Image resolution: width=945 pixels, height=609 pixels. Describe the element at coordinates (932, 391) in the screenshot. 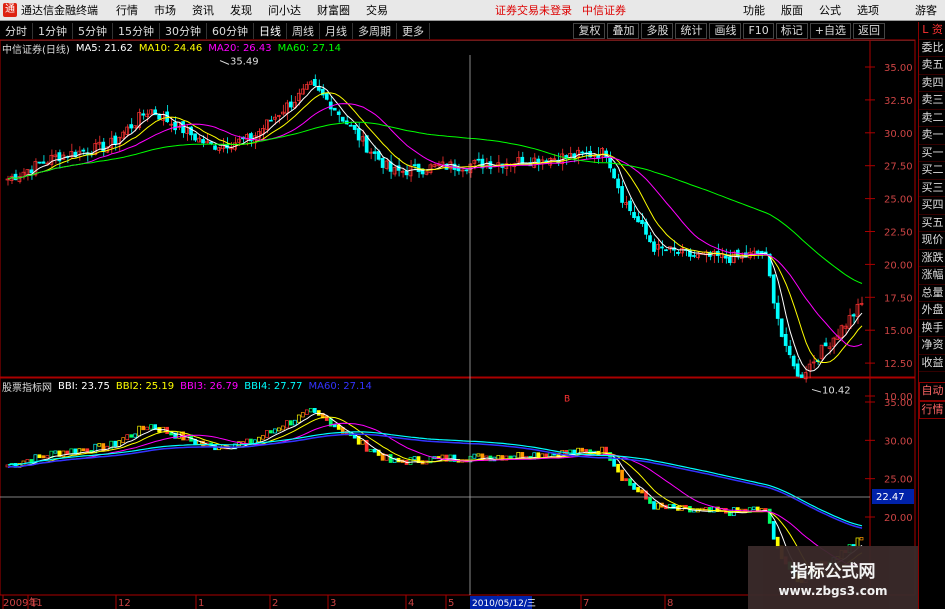

I see `auto-button: 自动` at that location.